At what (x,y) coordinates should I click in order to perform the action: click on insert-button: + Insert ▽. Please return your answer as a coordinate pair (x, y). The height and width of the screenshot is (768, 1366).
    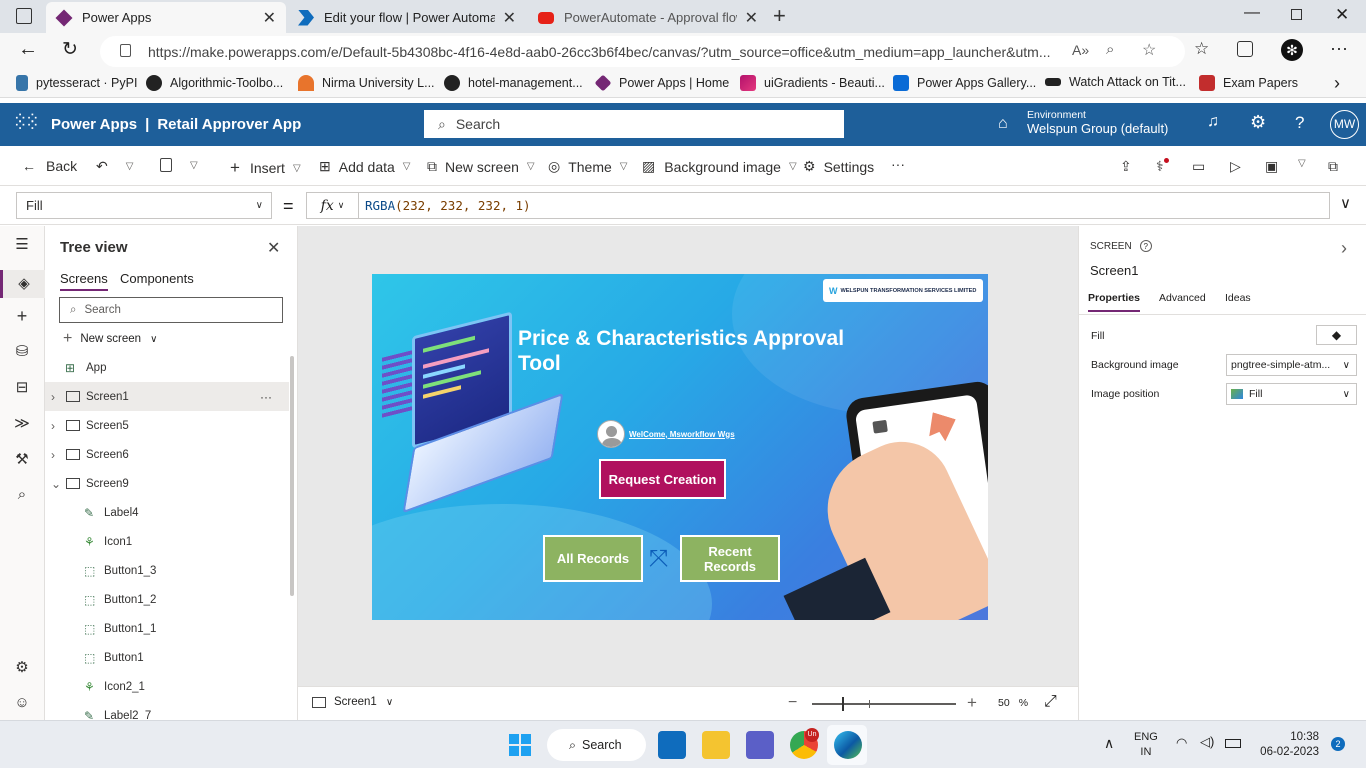
    Looking at the image, I should click on (265, 168).